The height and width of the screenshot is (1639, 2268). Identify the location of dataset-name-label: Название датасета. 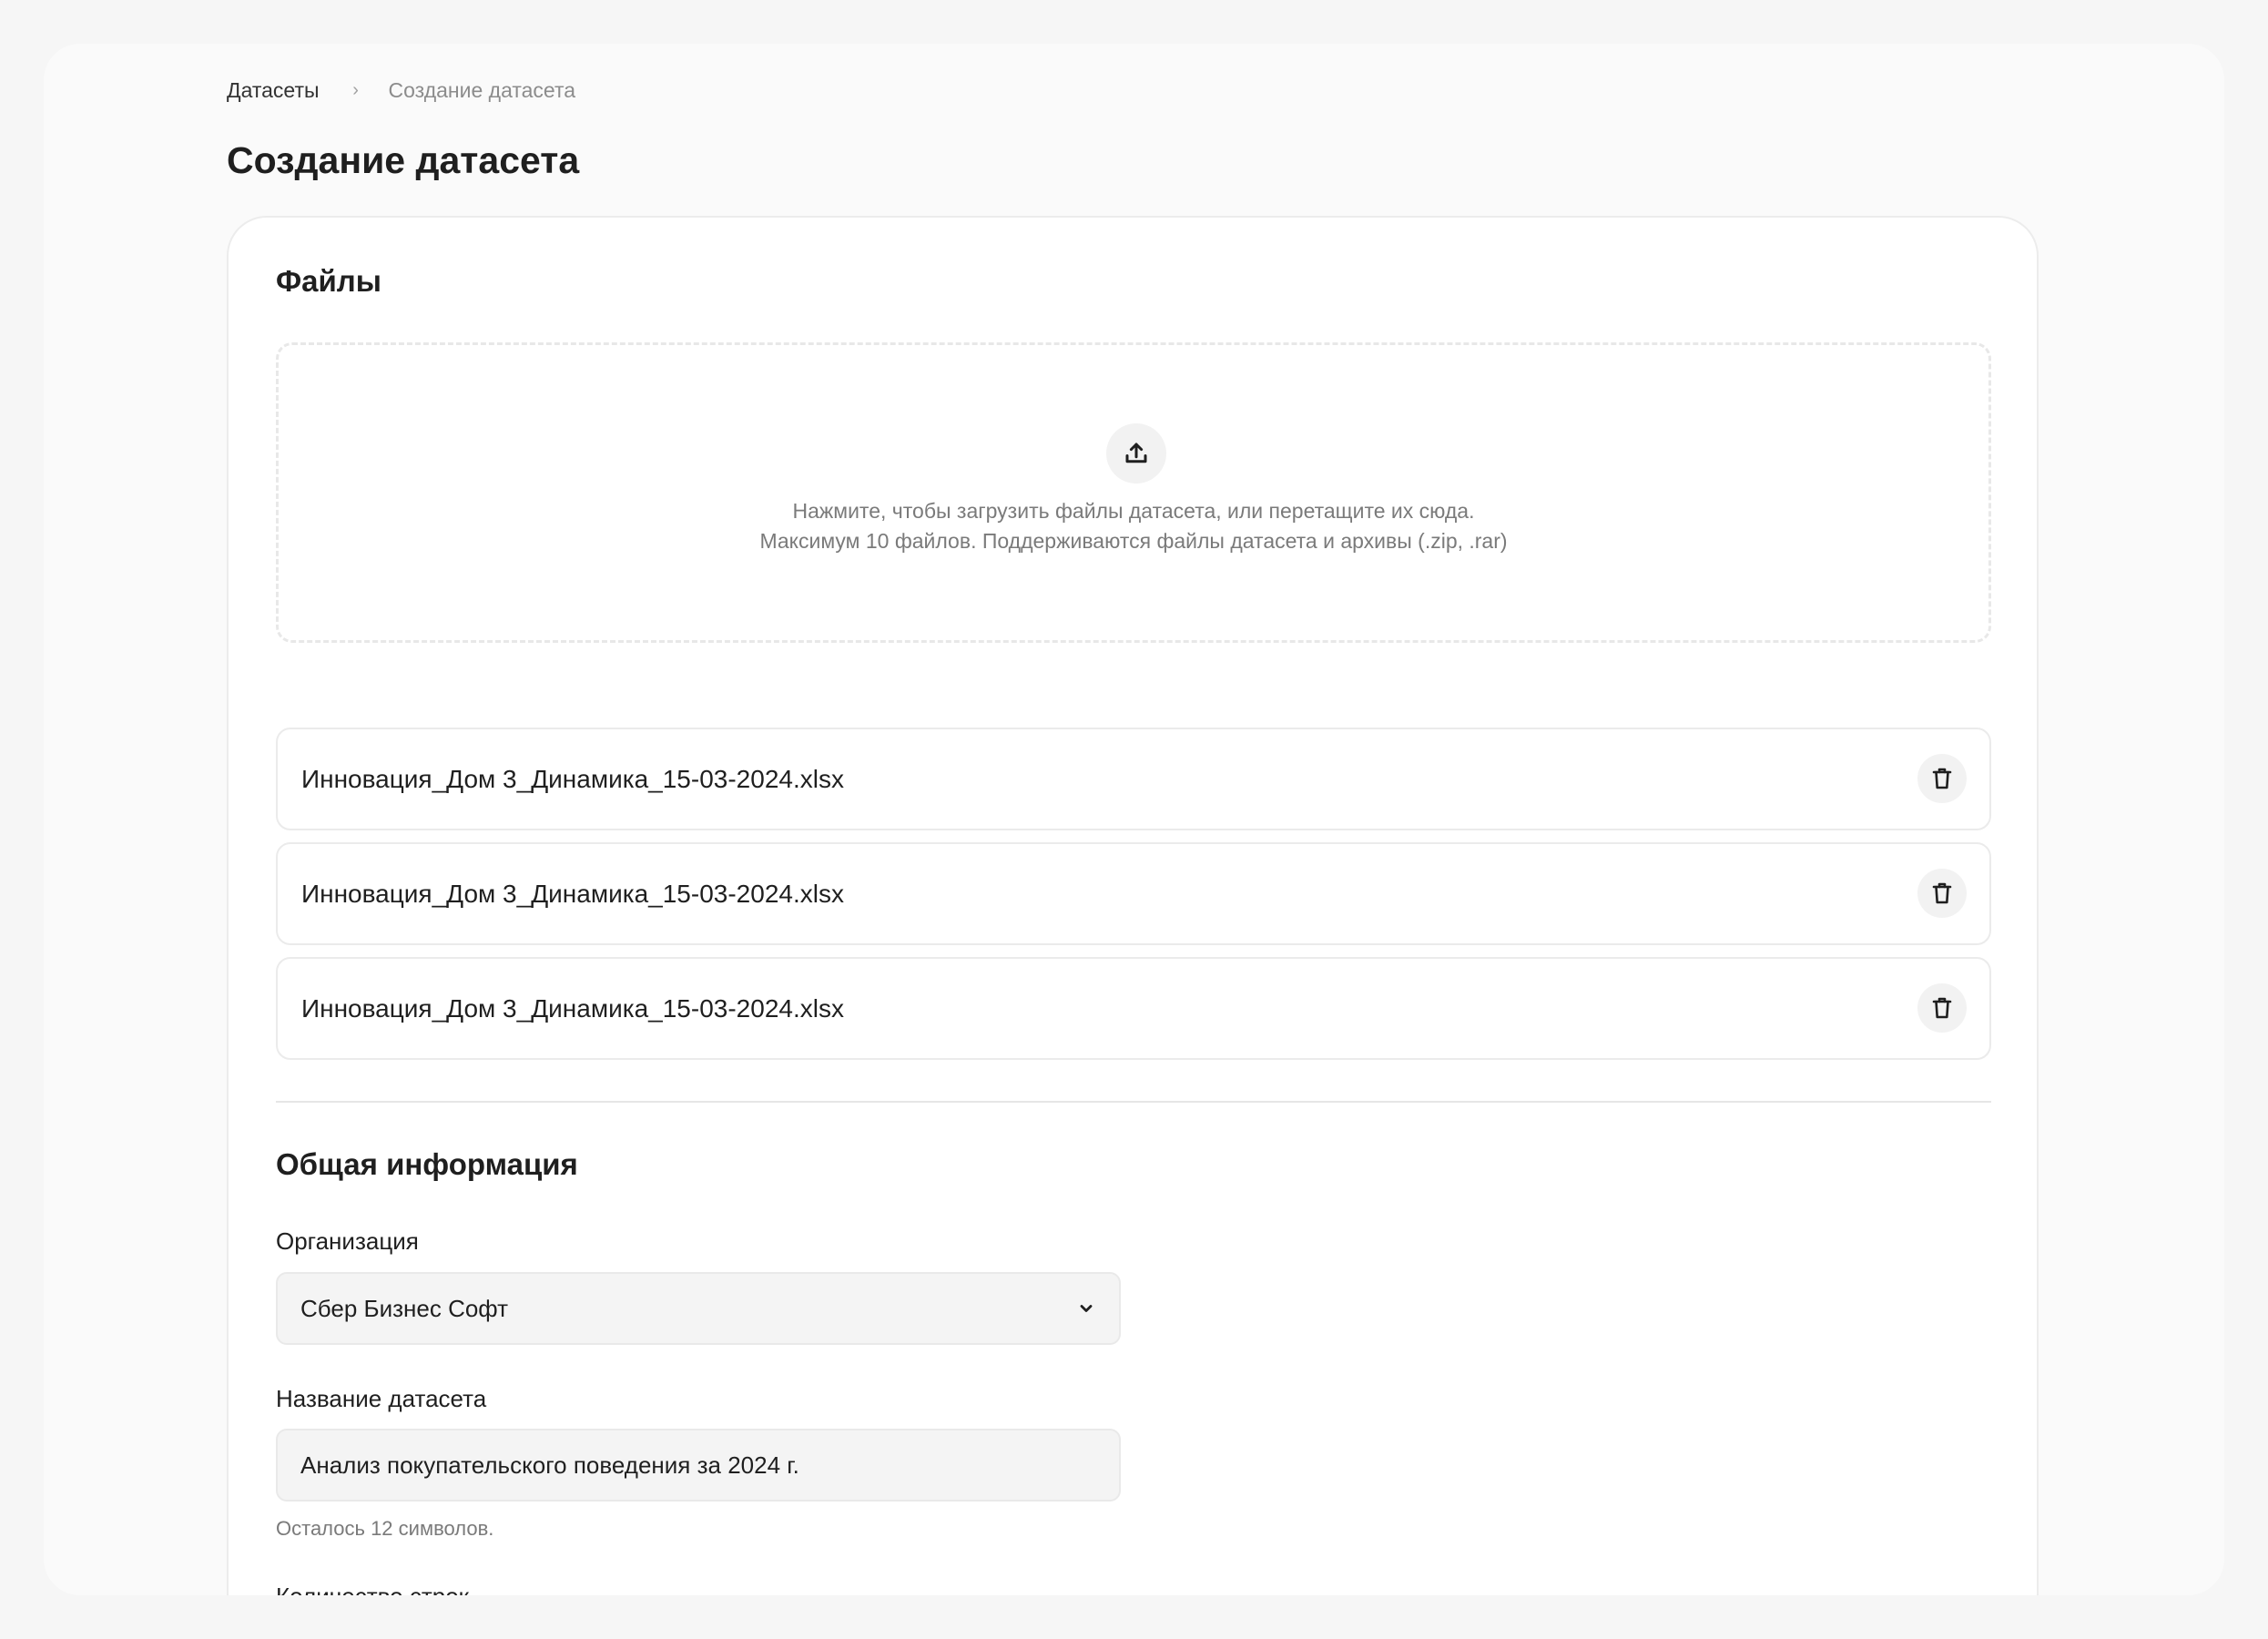
(381, 1398).